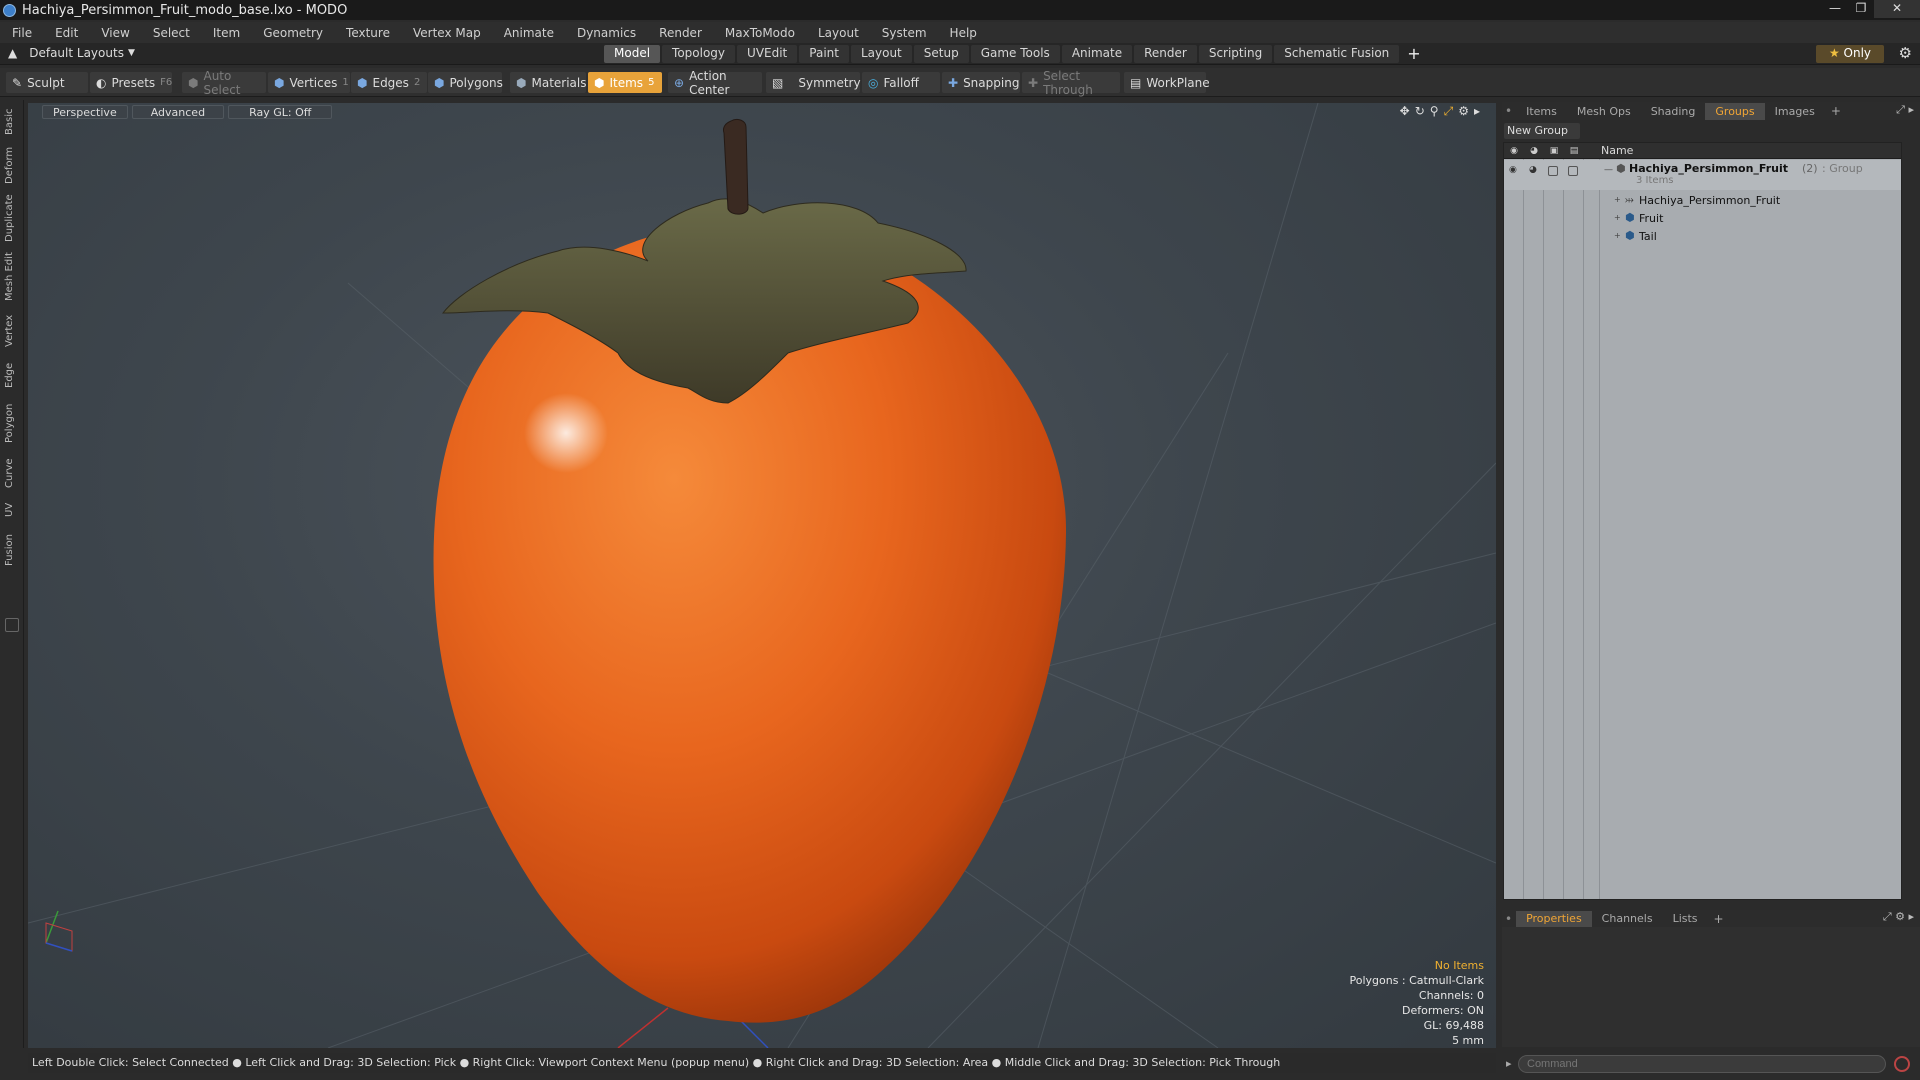 This screenshot has width=1920, height=1080. Describe the element at coordinates (1673, 111) in the screenshot. I see `tab-shading: Shading` at that location.